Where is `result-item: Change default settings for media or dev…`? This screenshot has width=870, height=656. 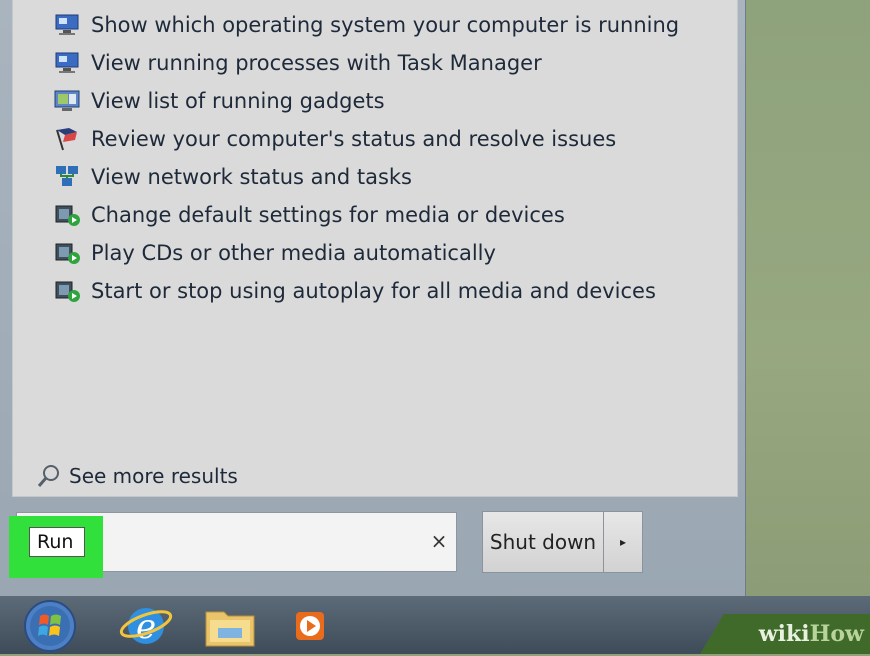 result-item: Change default settings for media or dev… is located at coordinates (366, 215).